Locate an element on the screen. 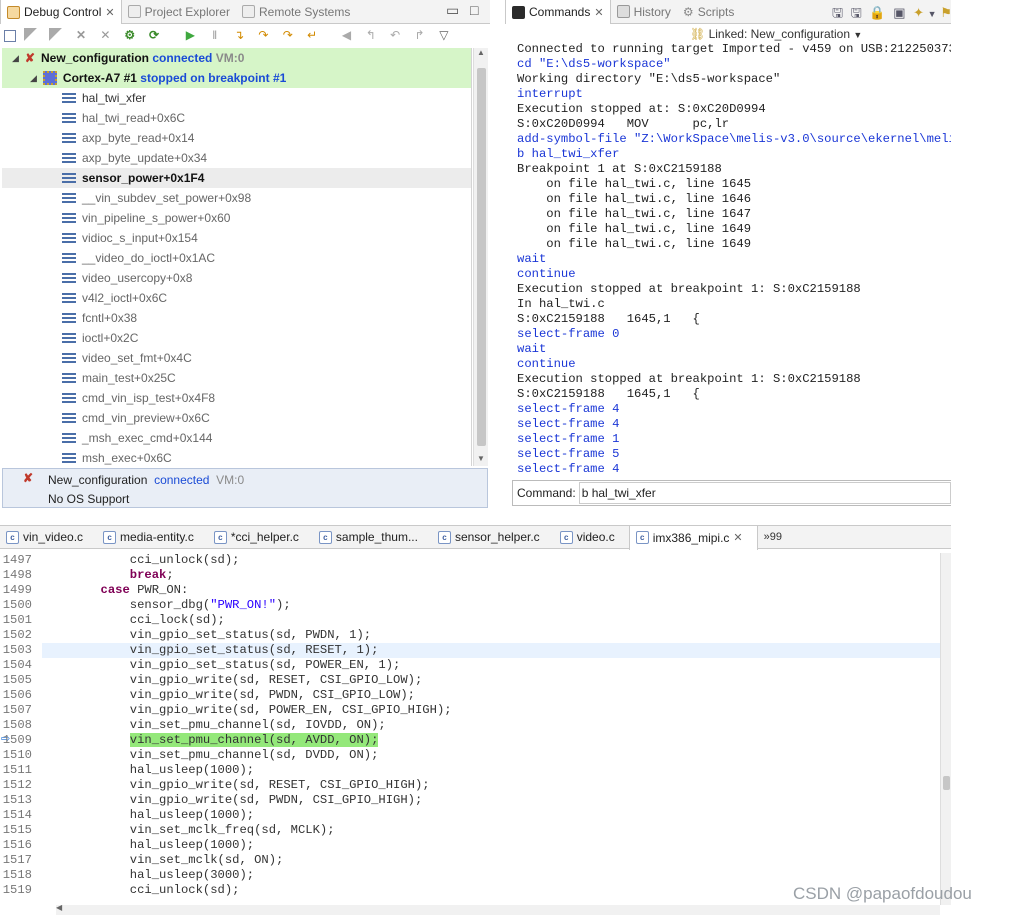 The width and height of the screenshot is (1017, 915). scroll-up-icon: ▲ is located at coordinates (481, 52).